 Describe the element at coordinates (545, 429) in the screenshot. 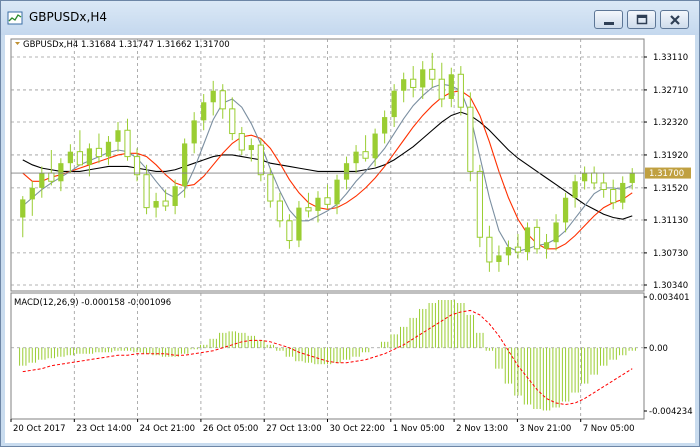

I see `time-tick-label: 3 Nov 21:00` at that location.